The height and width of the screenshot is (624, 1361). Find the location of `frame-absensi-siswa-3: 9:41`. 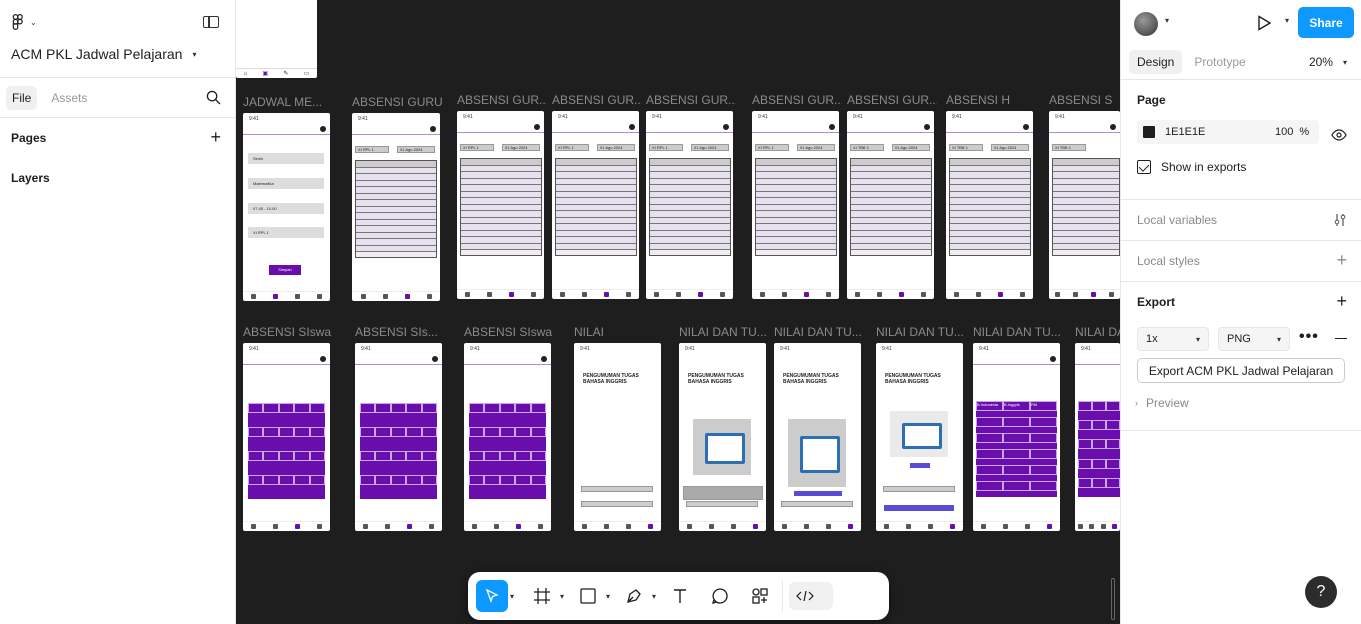

frame-absensi-siswa-3: 9:41 is located at coordinates (507, 437).